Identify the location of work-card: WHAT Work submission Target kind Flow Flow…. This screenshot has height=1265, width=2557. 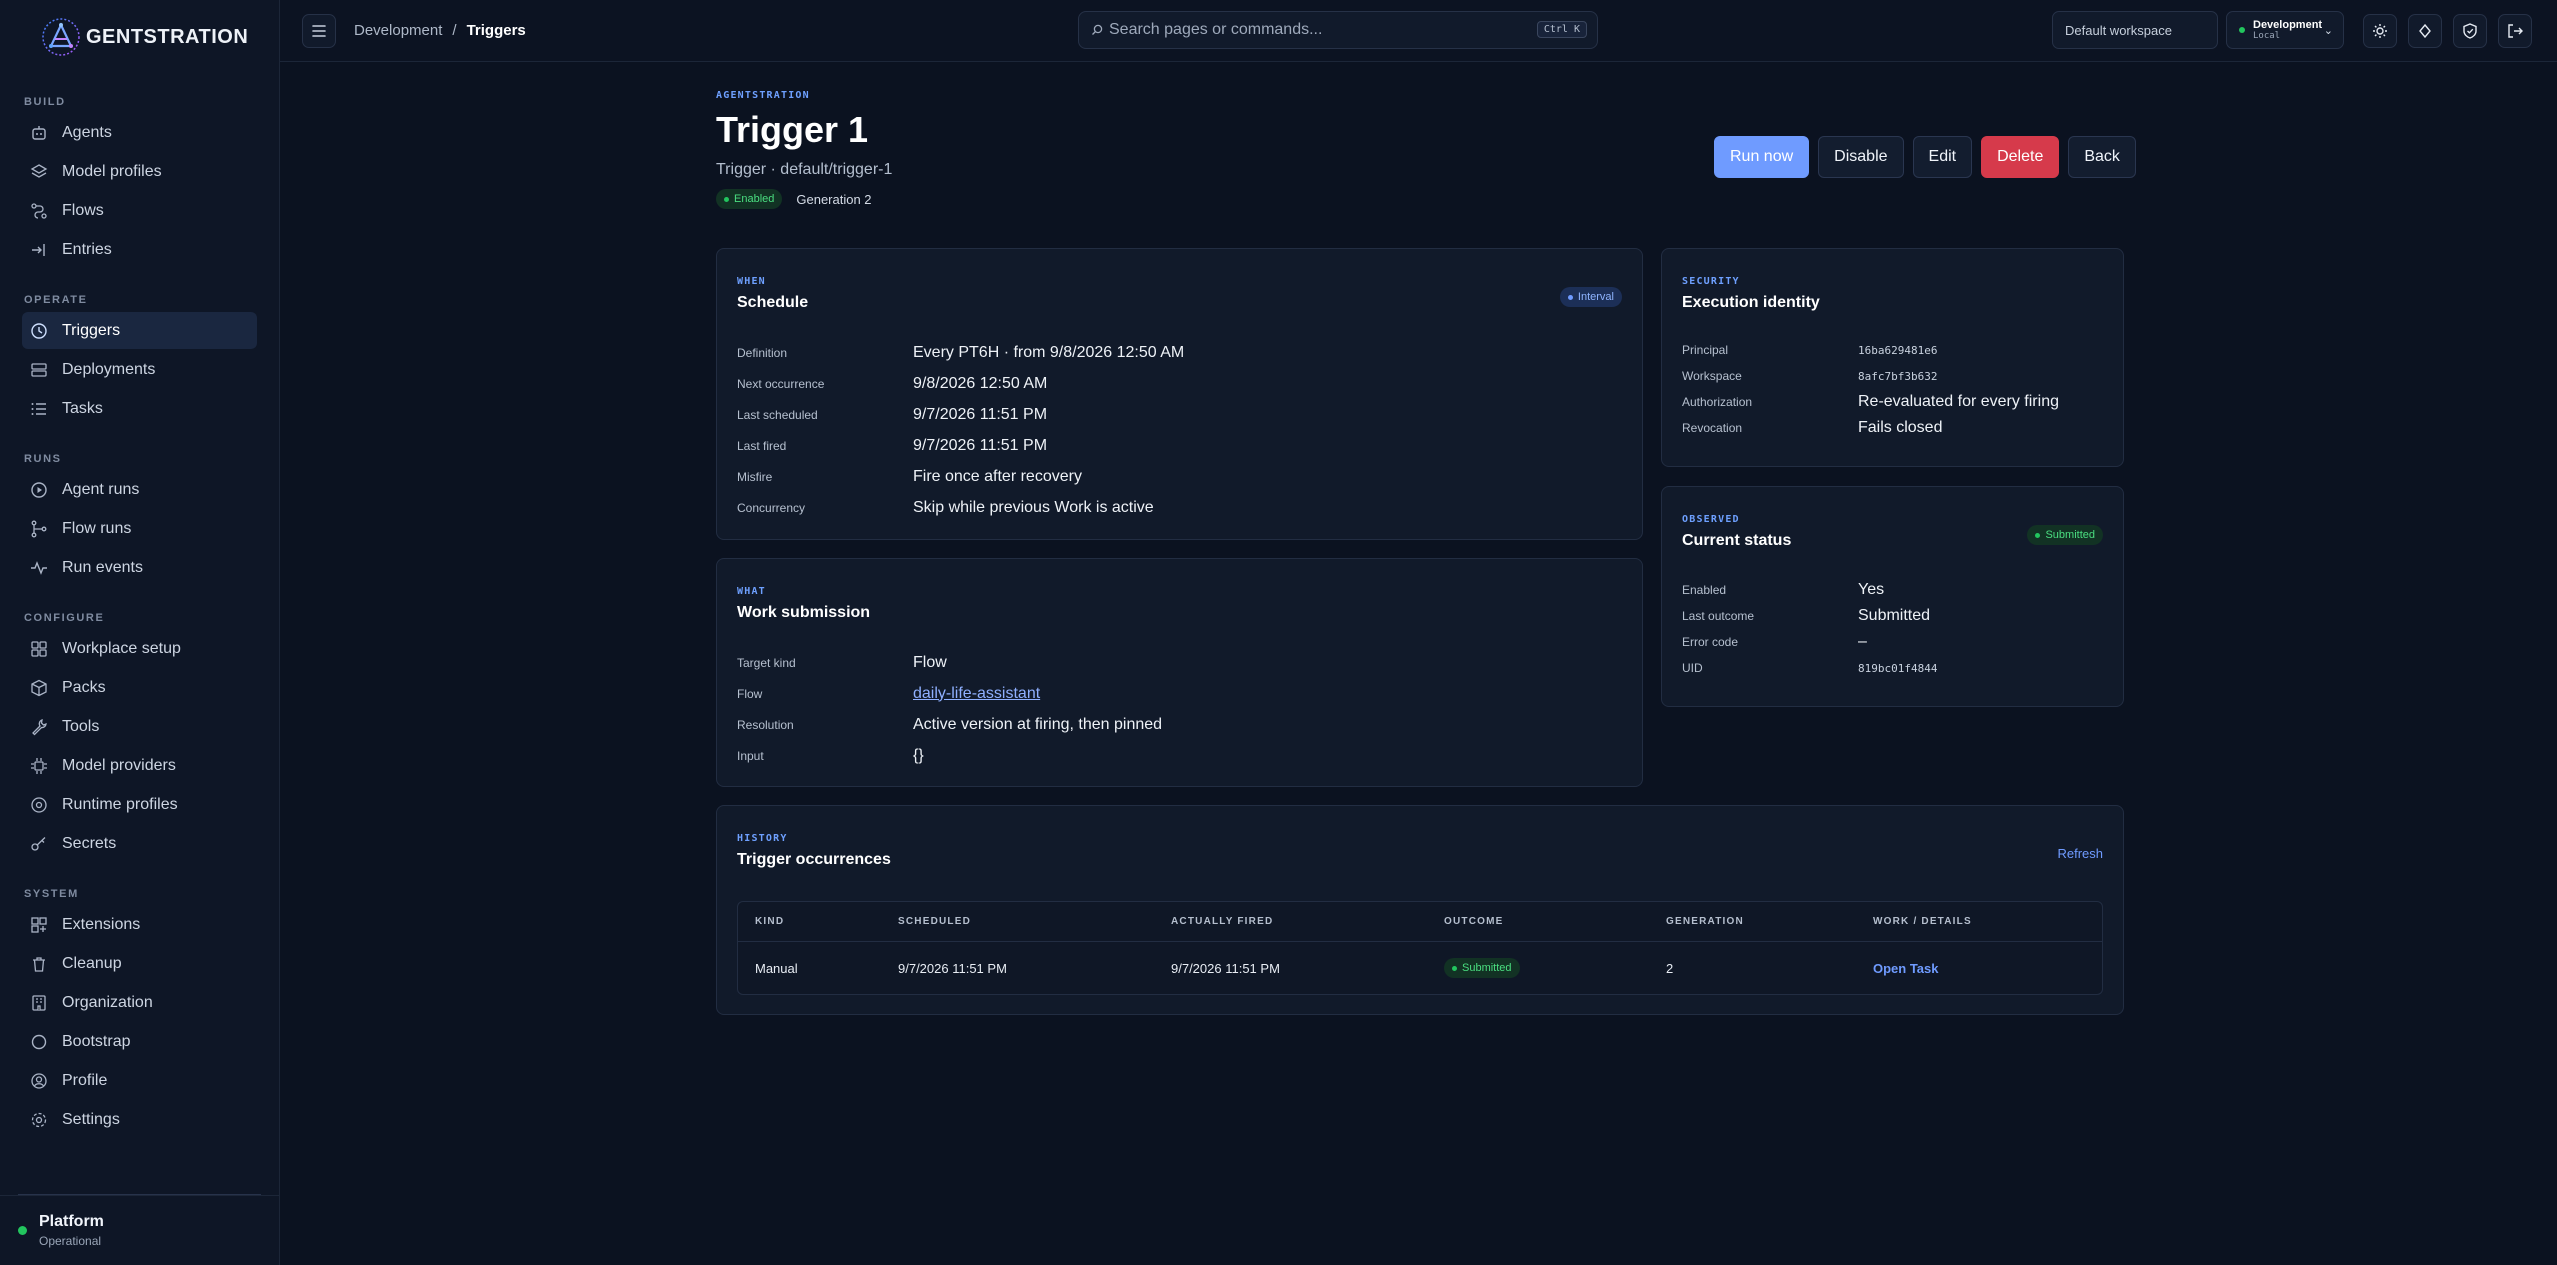
(1179, 672).